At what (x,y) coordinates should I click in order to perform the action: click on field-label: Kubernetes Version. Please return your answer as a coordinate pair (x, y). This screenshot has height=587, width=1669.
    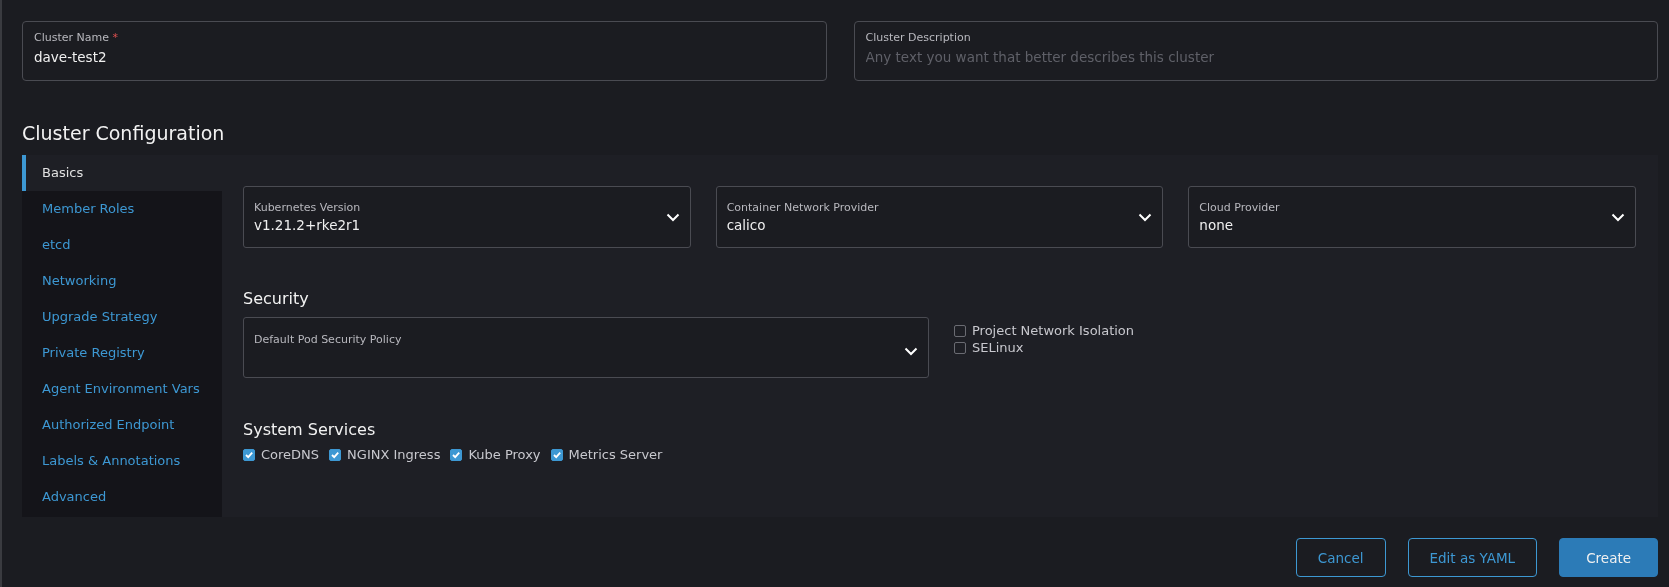
    Looking at the image, I should click on (308, 207).